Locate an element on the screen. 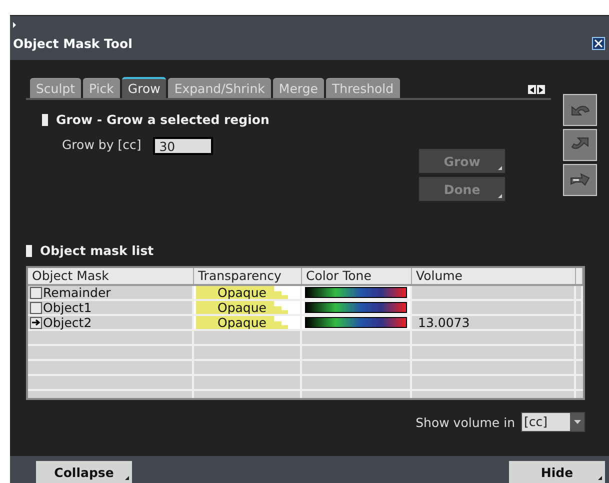 This screenshot has height=483, width=609. close-button is located at coordinates (598, 43).